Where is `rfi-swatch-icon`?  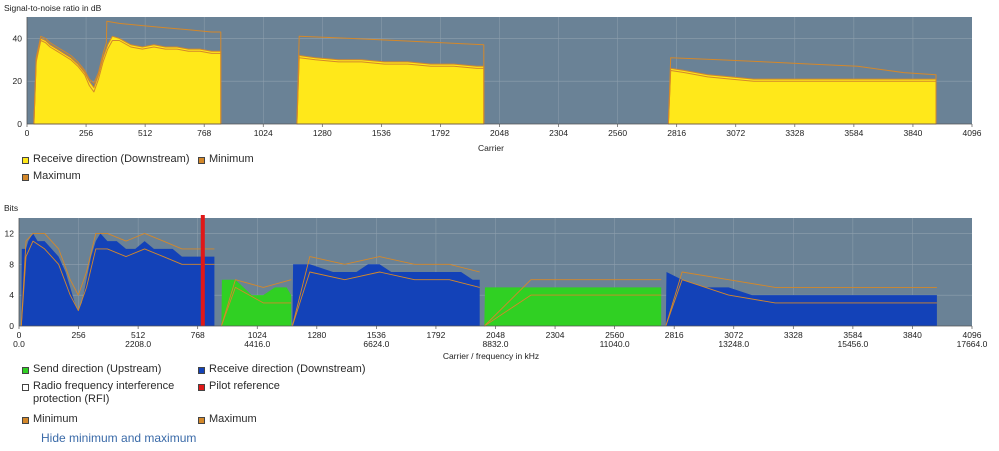 rfi-swatch-icon is located at coordinates (25, 387).